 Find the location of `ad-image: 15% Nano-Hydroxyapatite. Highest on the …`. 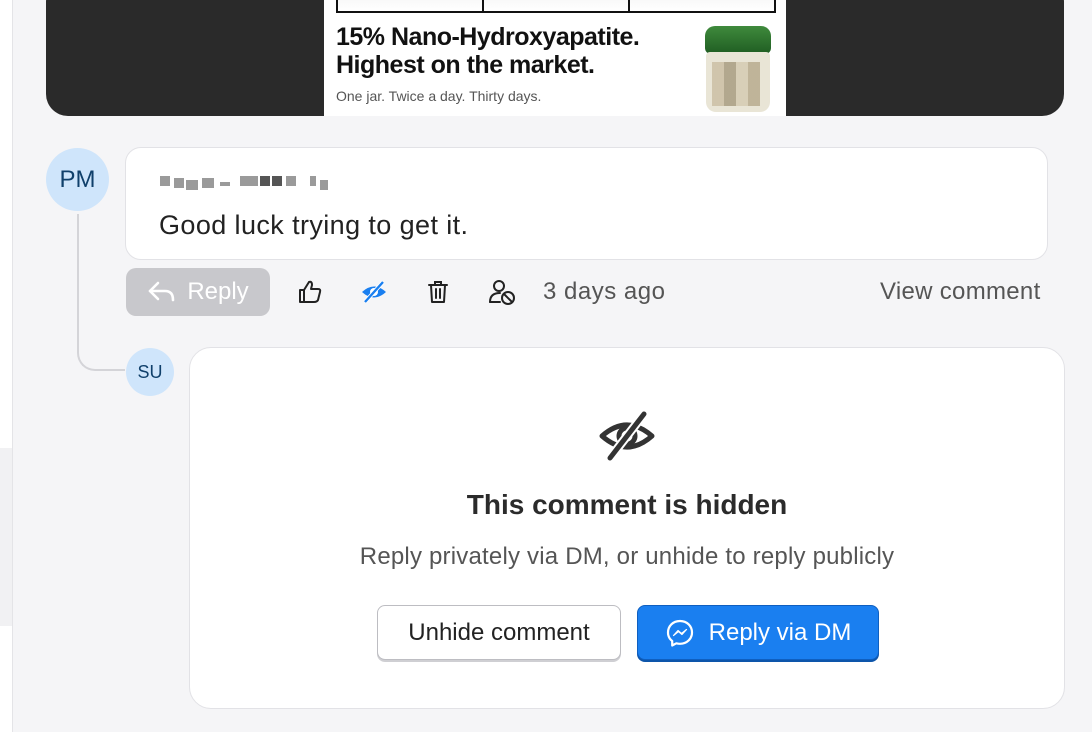

ad-image: 15% Nano-Hydroxyapatite. Highest on the … is located at coordinates (555, 58).